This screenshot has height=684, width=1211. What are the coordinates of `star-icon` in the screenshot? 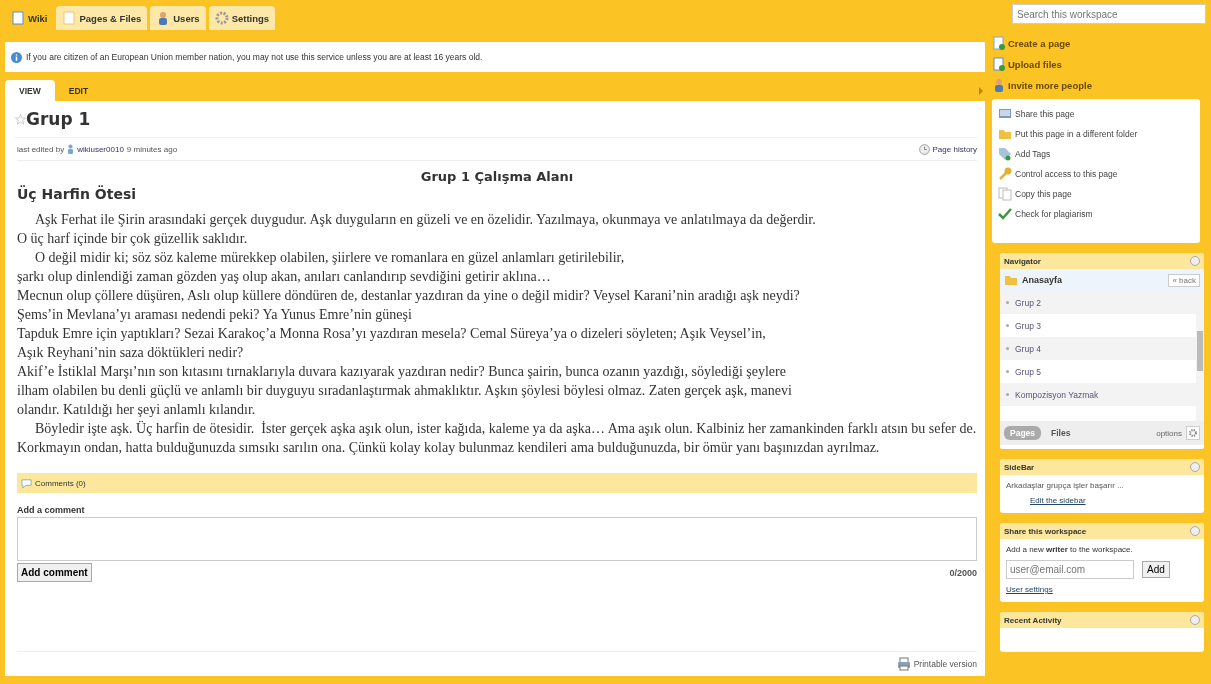 It's located at (20, 119).